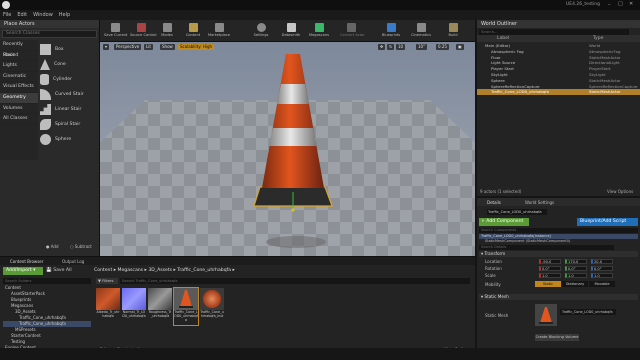 The width and height of the screenshot is (640, 360). Describe the element at coordinates (19, 66) in the screenshot. I see `category-lights: Lights` at that location.